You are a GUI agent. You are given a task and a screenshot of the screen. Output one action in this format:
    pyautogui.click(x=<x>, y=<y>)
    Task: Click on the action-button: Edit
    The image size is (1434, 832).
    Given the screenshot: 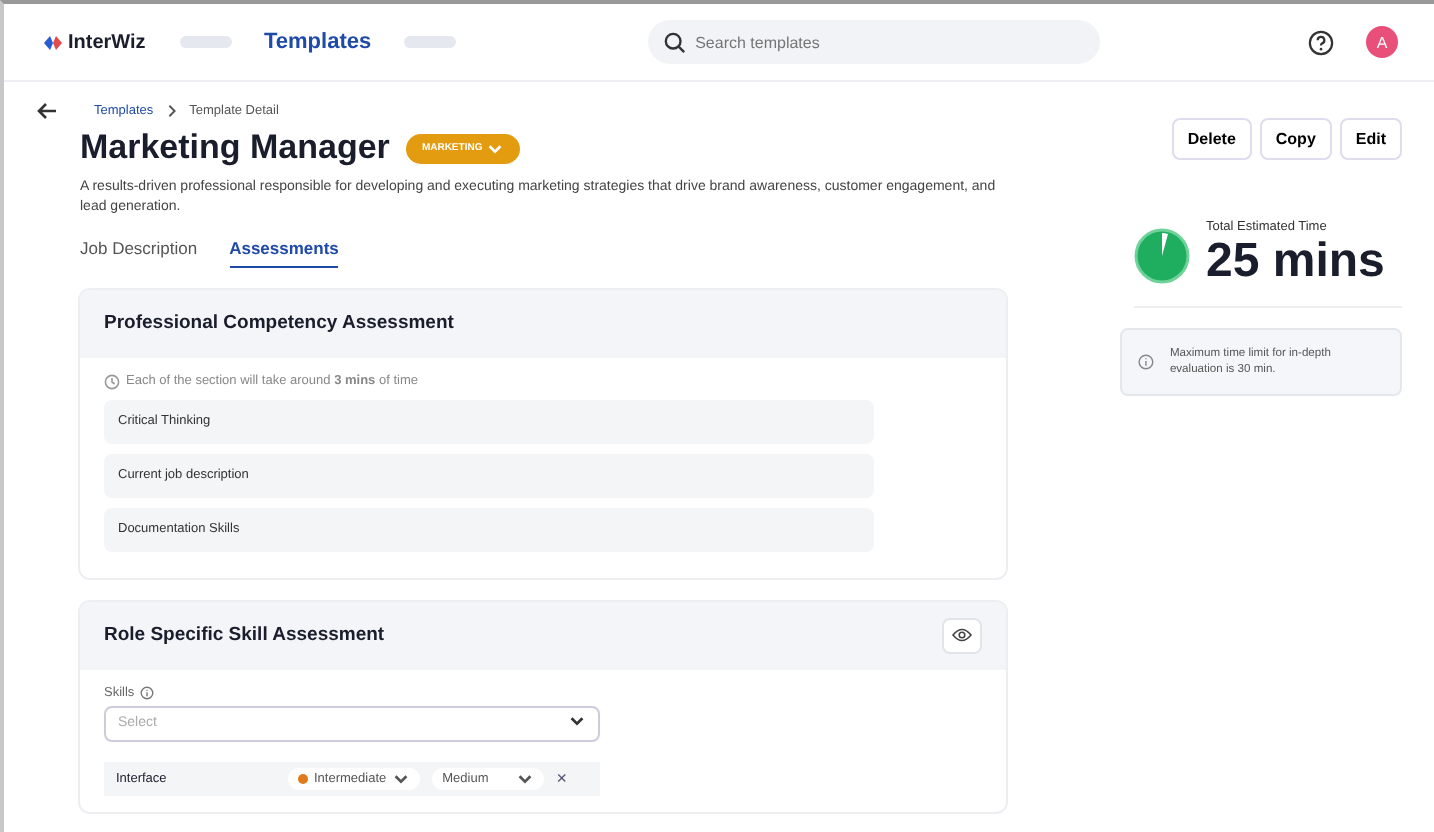 What is the action you would take?
    pyautogui.click(x=1370, y=139)
    